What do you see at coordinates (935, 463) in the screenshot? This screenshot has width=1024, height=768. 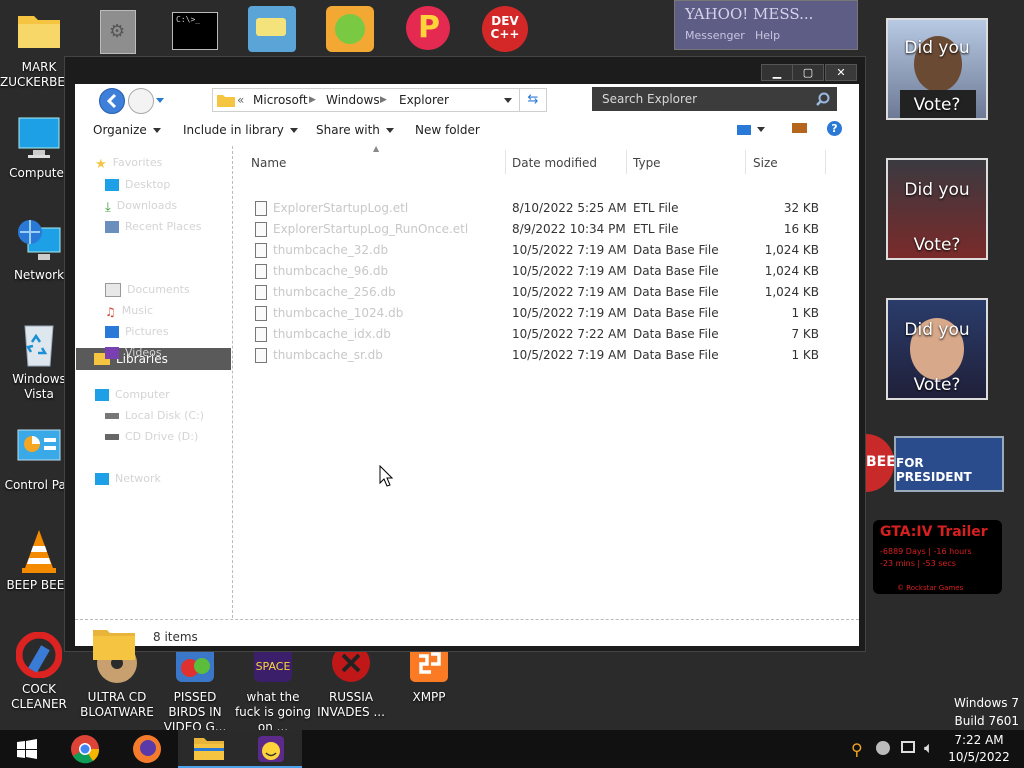 I see `bee-for-president-gadget: BEE FOR PRESIDENT` at bounding box center [935, 463].